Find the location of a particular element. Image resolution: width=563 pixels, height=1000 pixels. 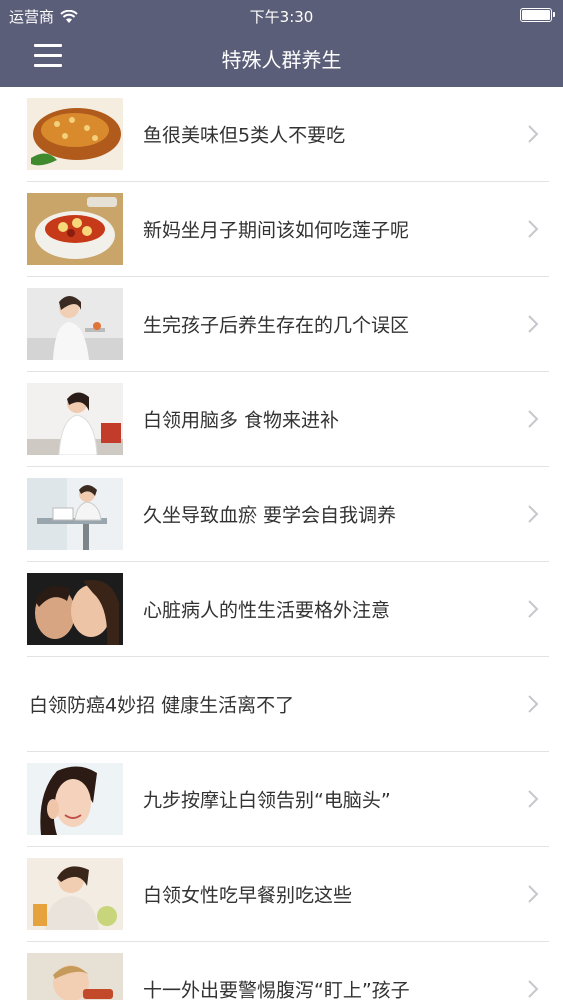

fish-dish-thumbnail is located at coordinates (75, 134).